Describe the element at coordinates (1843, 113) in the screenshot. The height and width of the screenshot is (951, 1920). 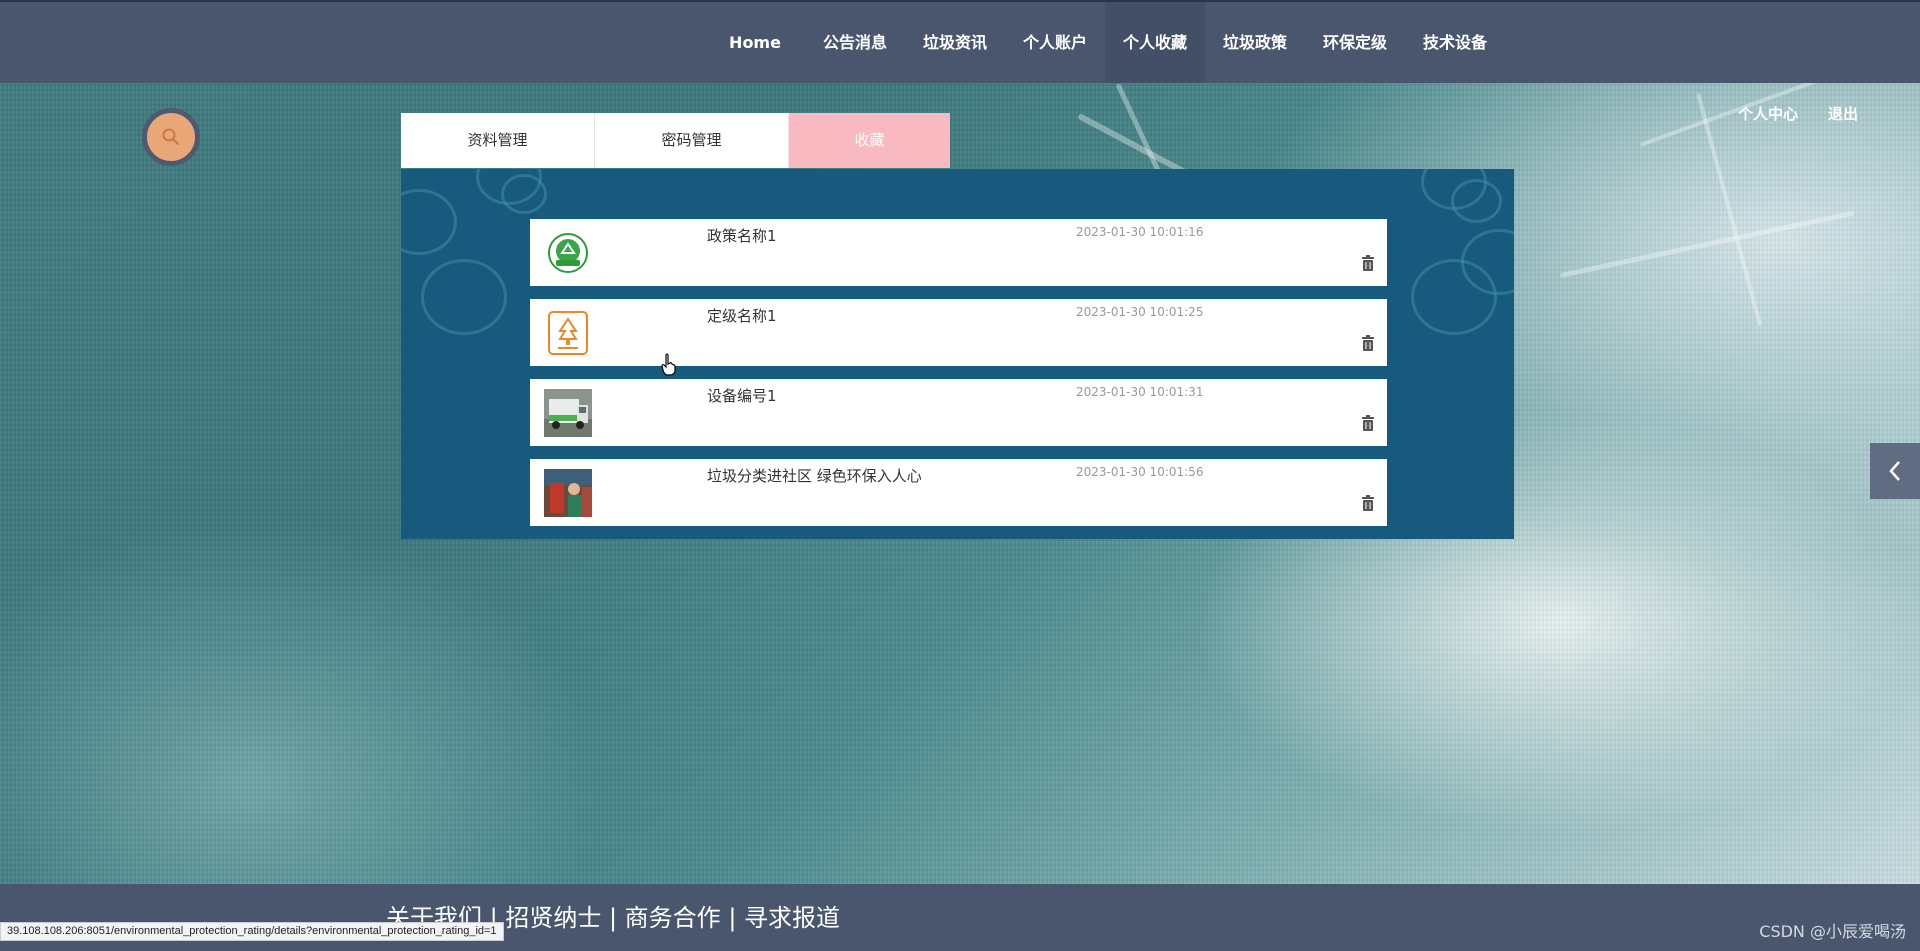
I see `logout-link: 退出` at that location.